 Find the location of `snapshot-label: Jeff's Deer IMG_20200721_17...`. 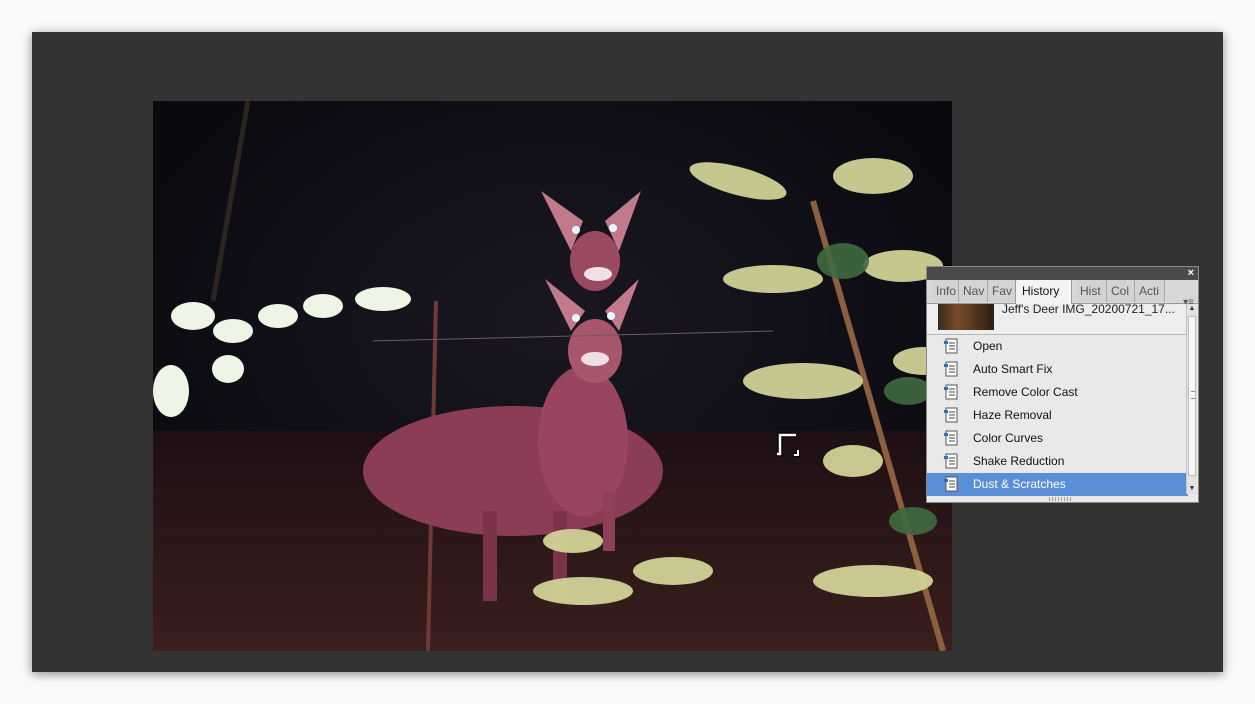

snapshot-label: Jeff's Deer IMG_20200721_17... is located at coordinates (1088, 309).